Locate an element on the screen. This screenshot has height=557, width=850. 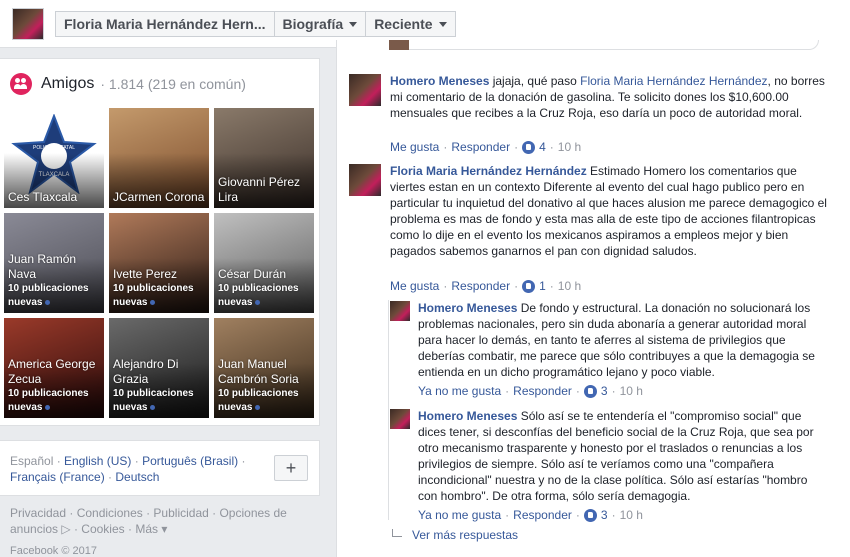
language-link: Deutsch is located at coordinates (137, 477).